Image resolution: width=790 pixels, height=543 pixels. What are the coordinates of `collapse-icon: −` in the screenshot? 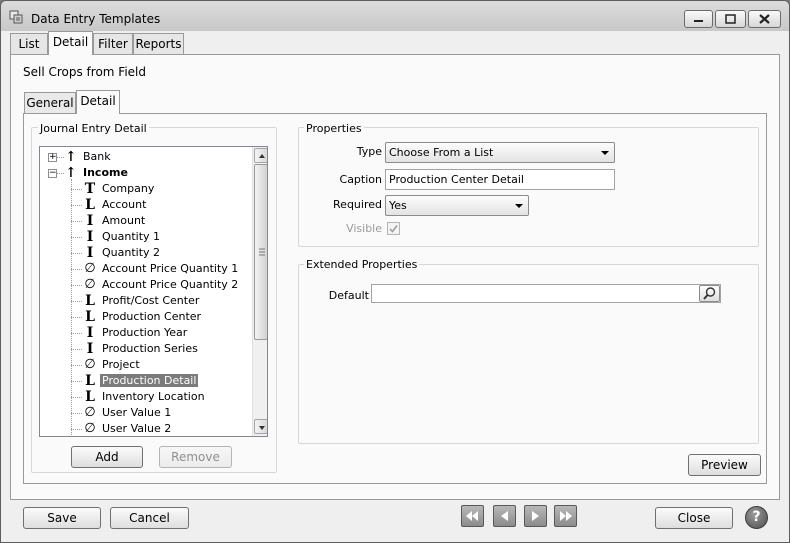 It's located at (52, 173).